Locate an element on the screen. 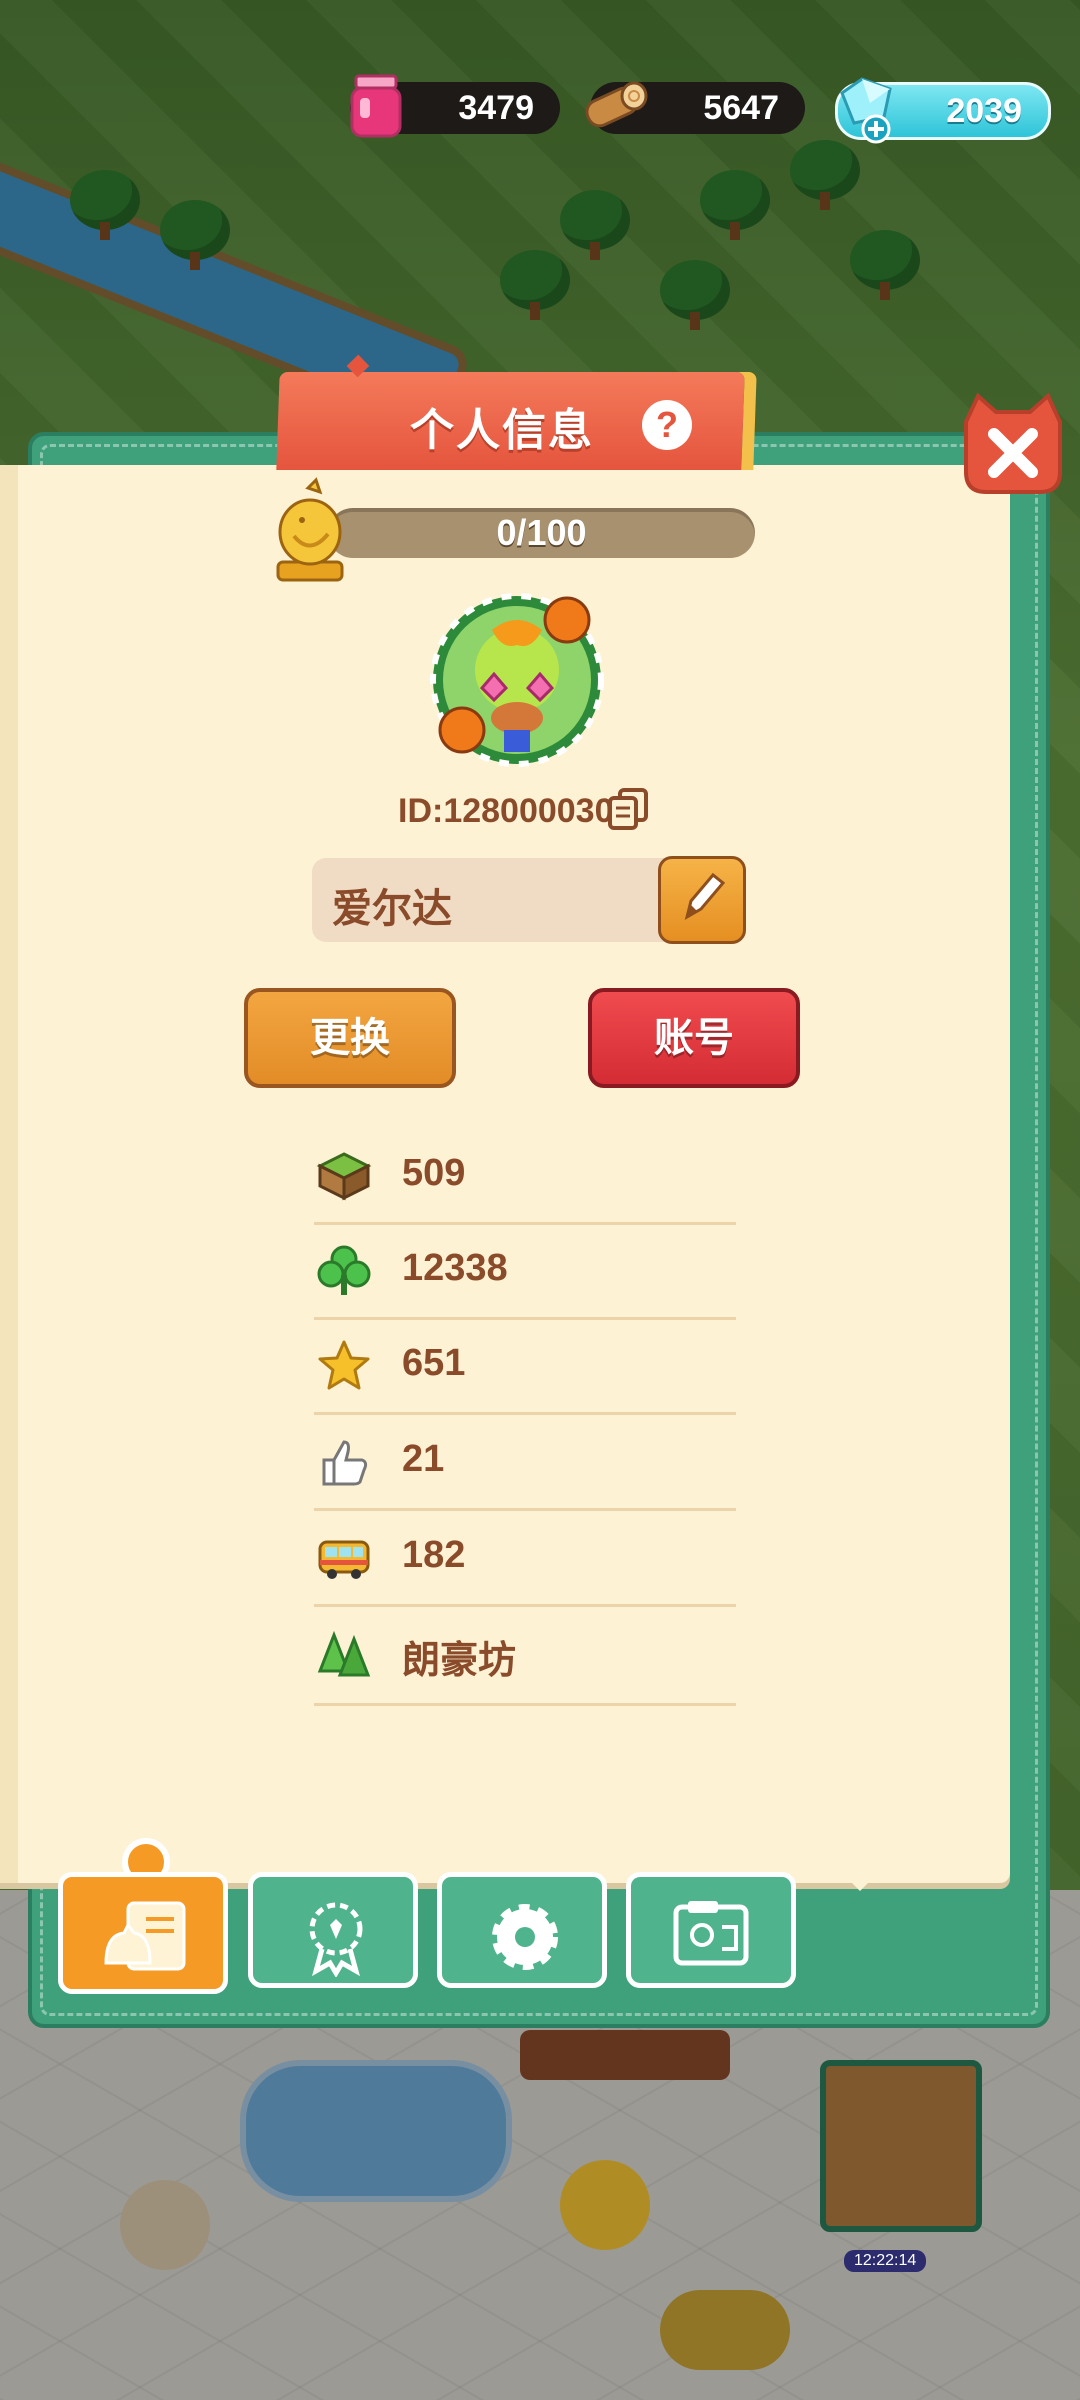  wood-value: 5647 is located at coordinates (741, 107).